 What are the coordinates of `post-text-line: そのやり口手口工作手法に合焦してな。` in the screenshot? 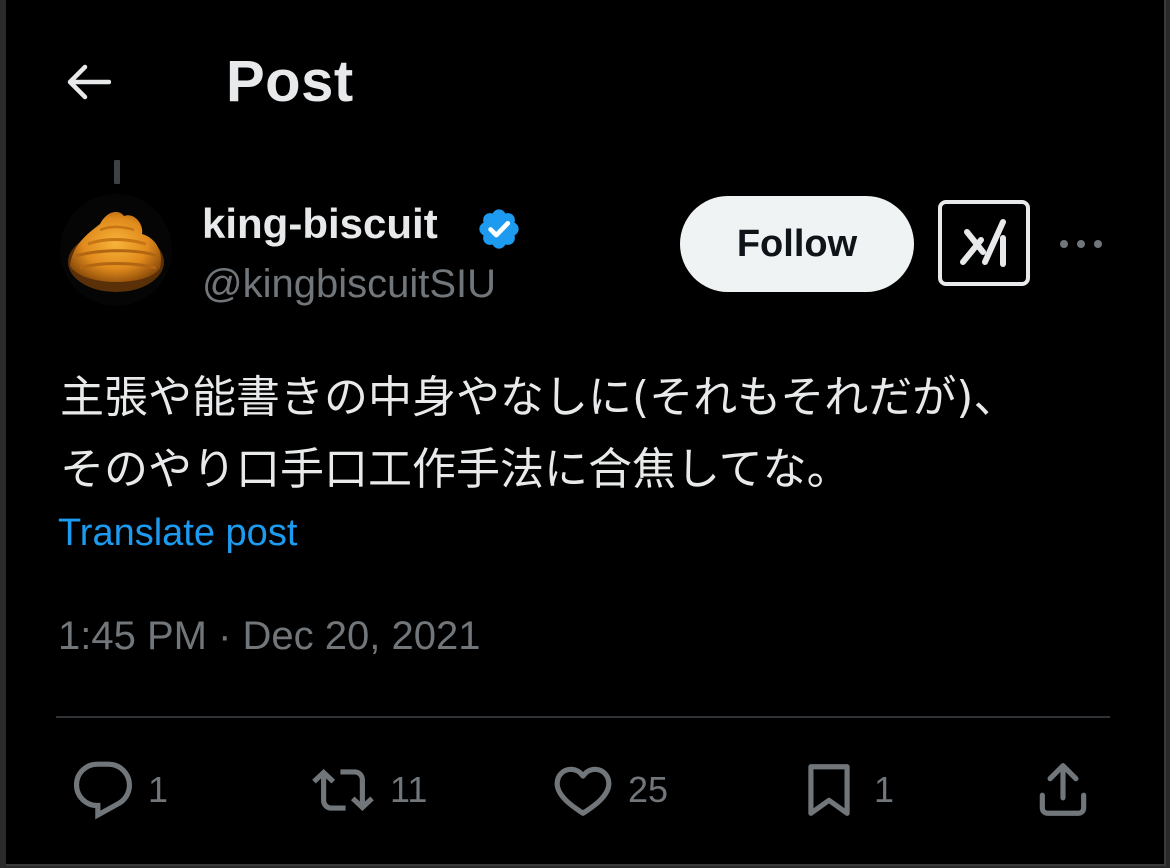 It's located at (455, 469).